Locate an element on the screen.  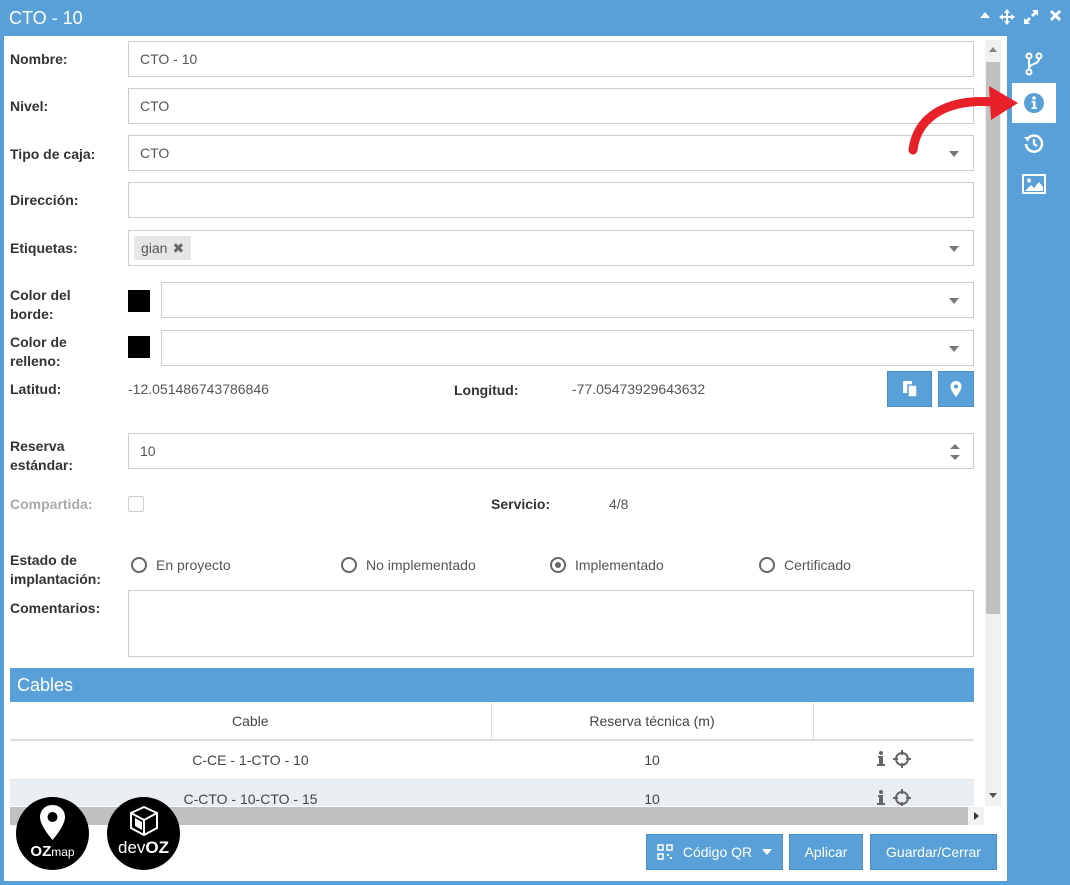
save-close-button: Guardar/Cerrar is located at coordinates (933, 852).